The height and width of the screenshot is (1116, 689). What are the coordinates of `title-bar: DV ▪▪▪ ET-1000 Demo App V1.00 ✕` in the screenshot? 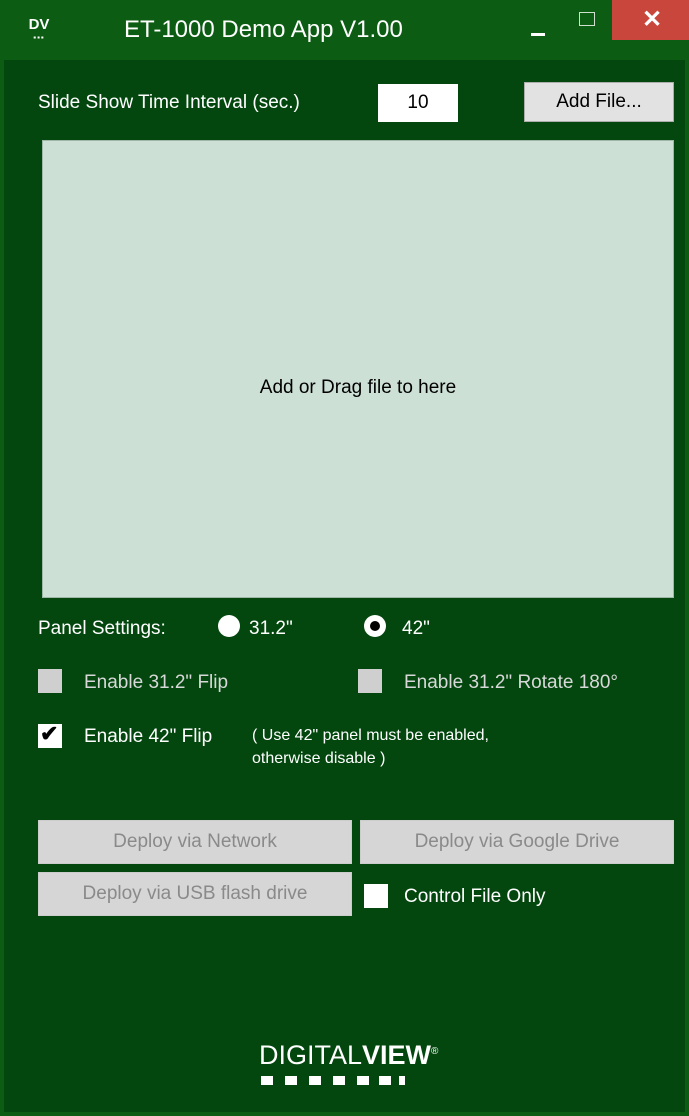 It's located at (346, 30).